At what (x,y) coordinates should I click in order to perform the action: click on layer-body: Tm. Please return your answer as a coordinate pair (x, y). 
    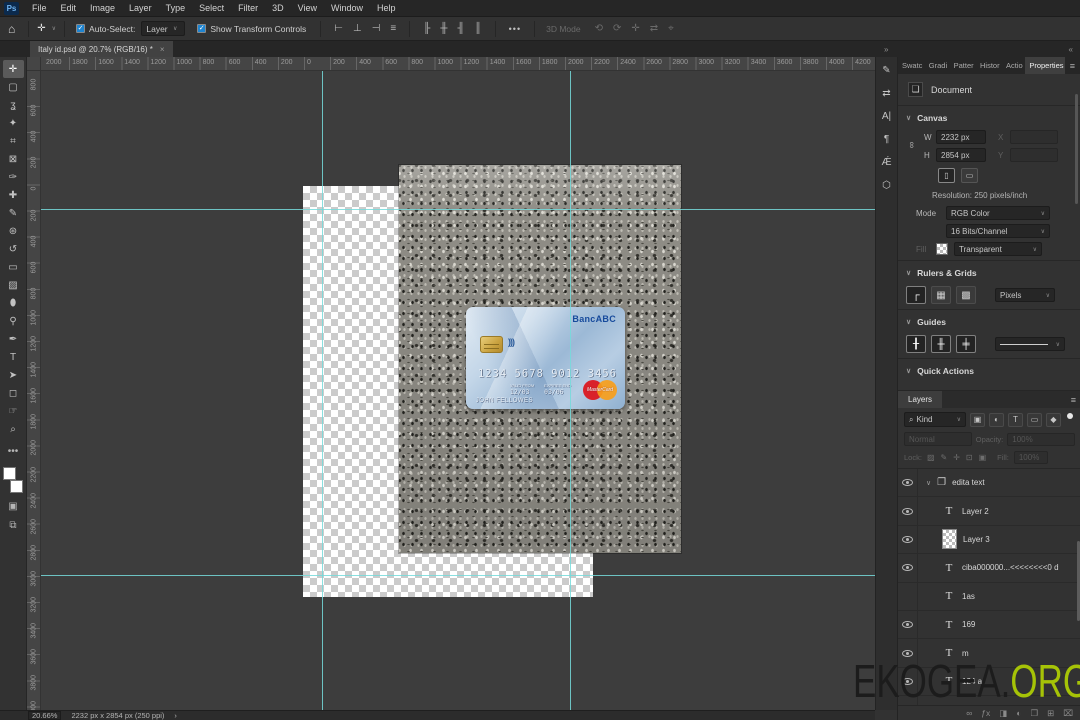
    Looking at the image, I should click on (999, 652).